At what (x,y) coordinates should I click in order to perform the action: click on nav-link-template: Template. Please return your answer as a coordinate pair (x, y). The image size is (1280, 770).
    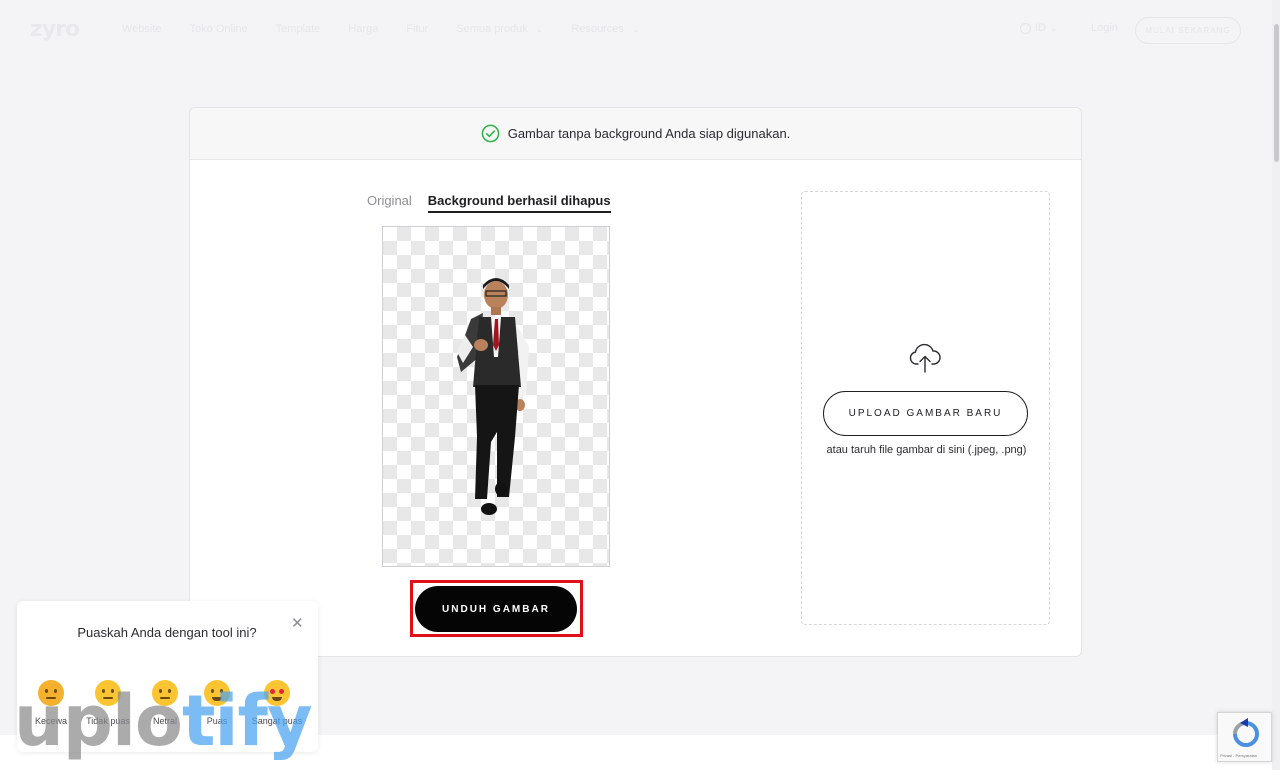
    Looking at the image, I should click on (298, 29).